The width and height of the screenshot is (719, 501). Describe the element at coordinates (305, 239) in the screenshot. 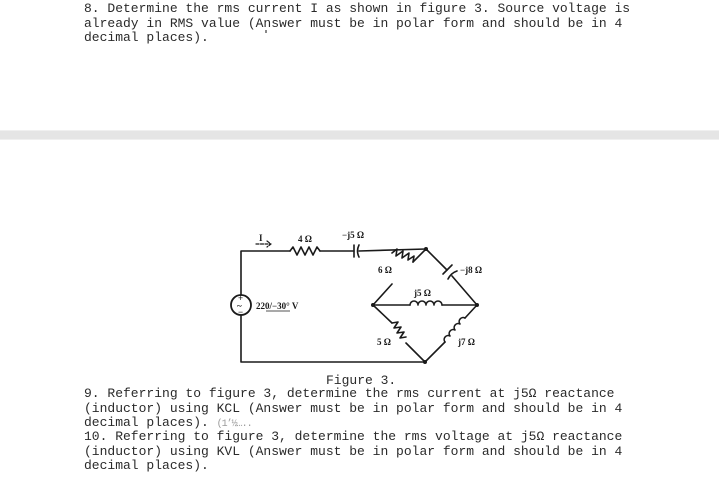

I see `label-r4: 4 Ω` at that location.